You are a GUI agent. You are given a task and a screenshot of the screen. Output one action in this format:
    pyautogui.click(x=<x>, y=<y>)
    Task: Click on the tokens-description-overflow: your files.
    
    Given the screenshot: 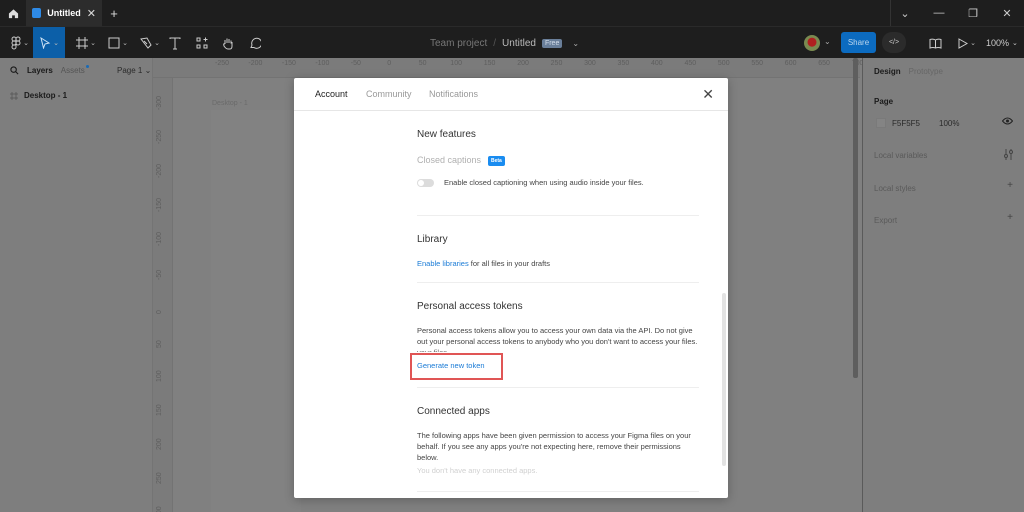 What is the action you would take?
    pyautogui.click(x=433, y=349)
    